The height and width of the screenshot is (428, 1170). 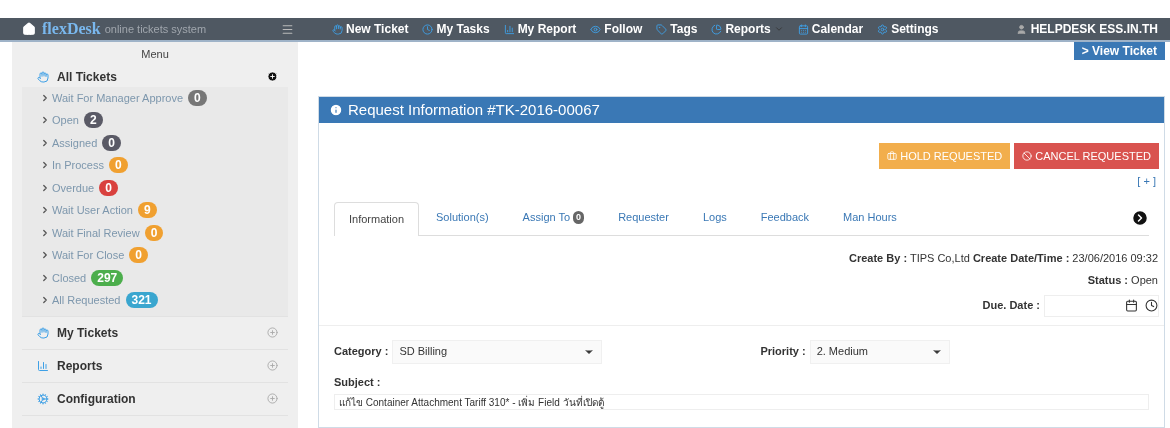 What do you see at coordinates (78, 165) in the screenshot?
I see `status-link: In Process` at bounding box center [78, 165].